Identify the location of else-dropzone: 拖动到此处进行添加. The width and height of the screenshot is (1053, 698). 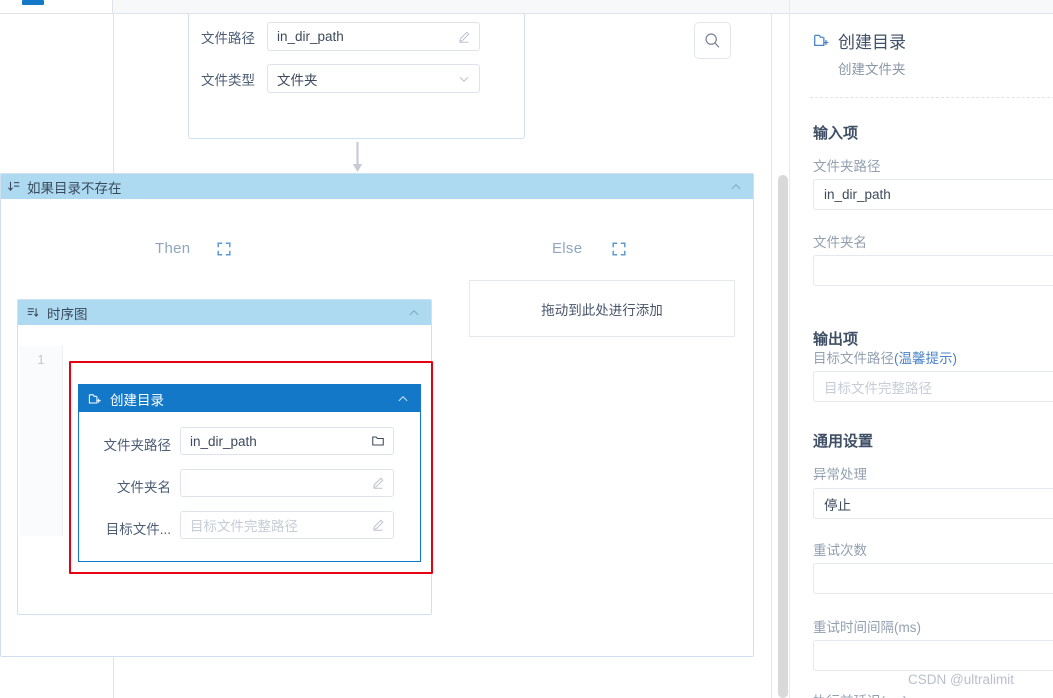
(602, 308).